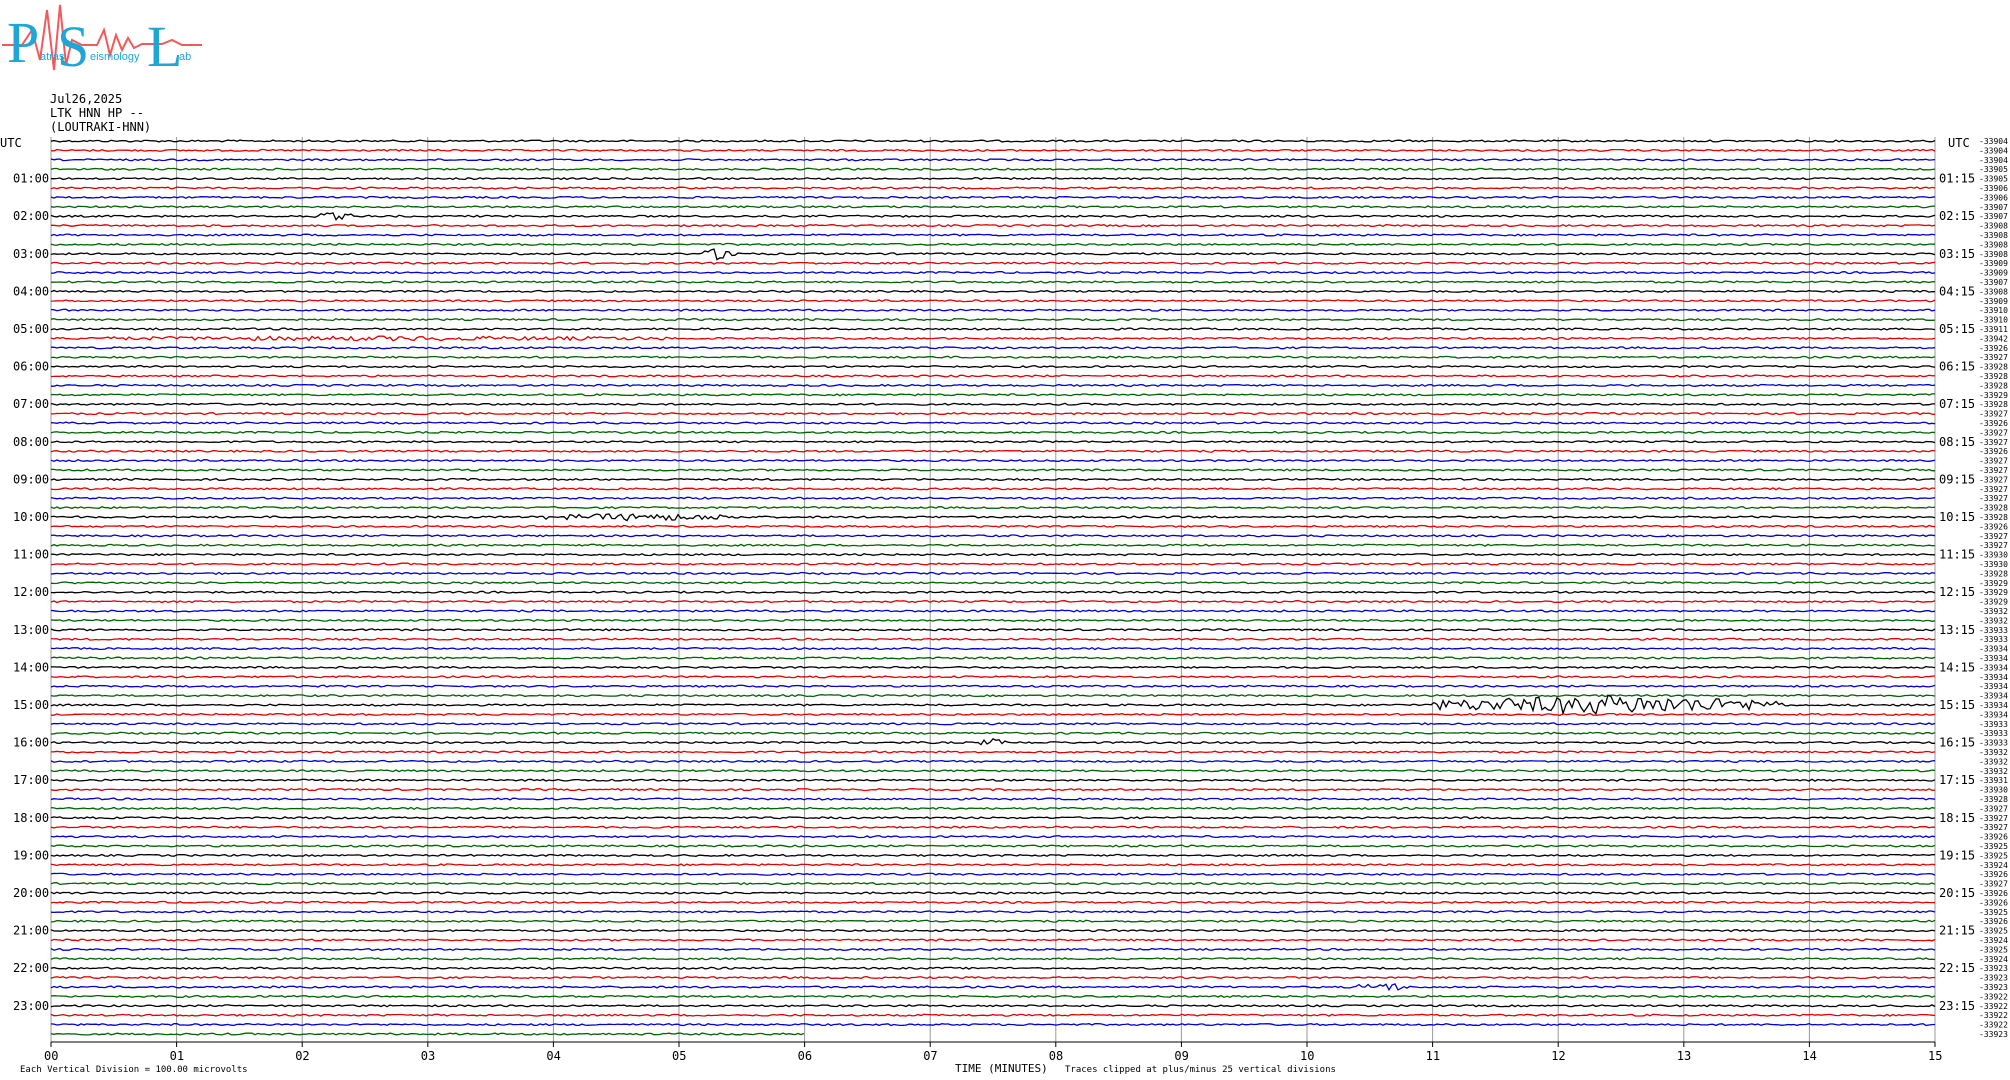 The height and width of the screenshot is (1080, 2010). I want to click on offset-label-12: -33908, so click(1993, 254).